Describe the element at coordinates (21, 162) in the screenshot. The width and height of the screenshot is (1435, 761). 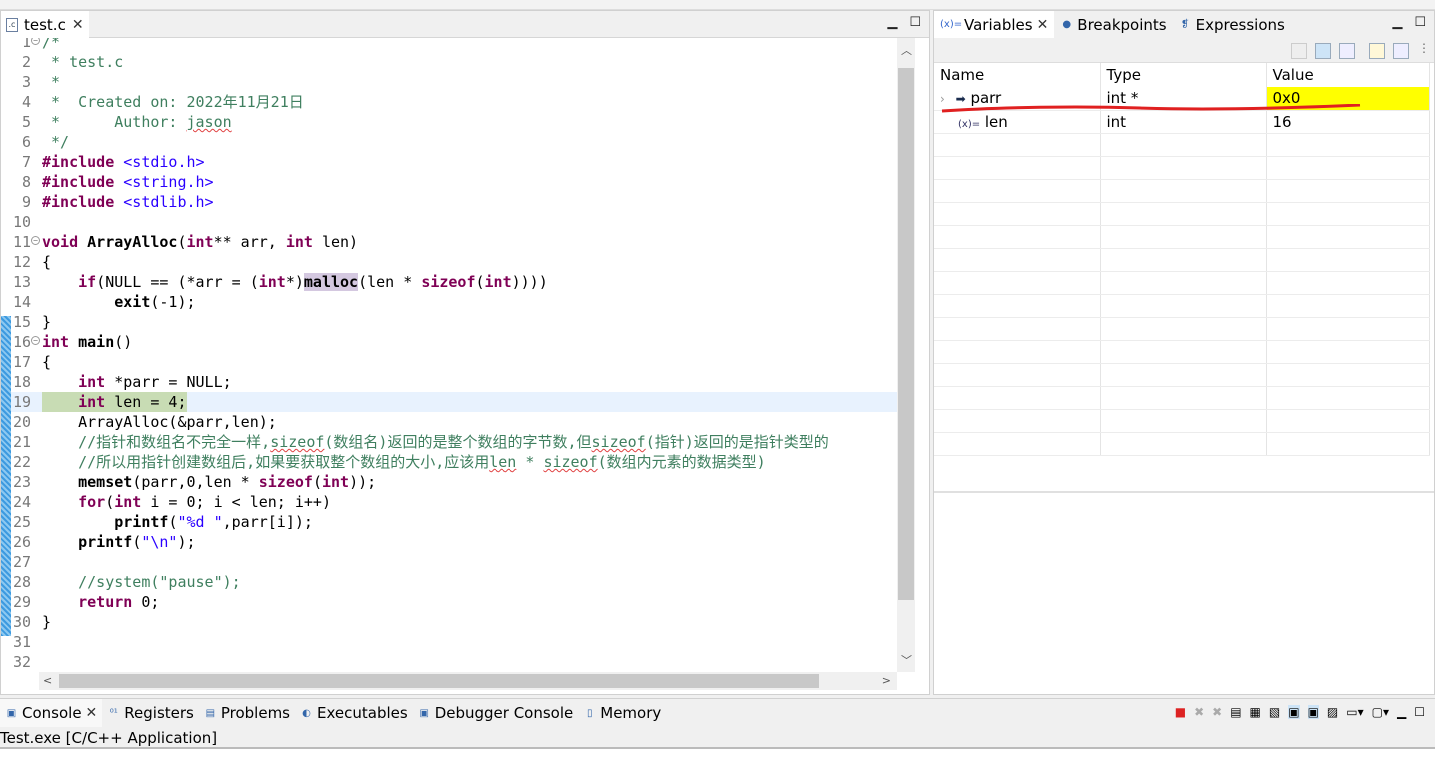
I see `line-number: 7` at that location.